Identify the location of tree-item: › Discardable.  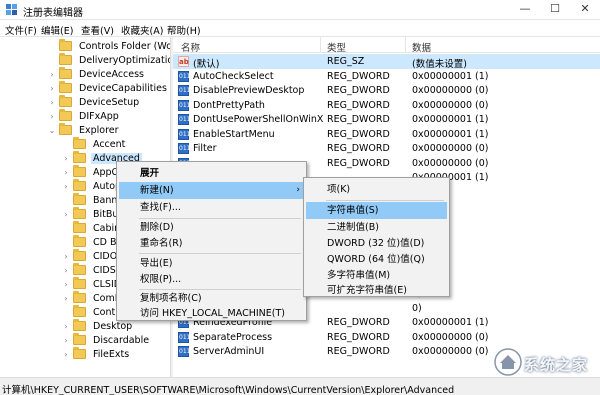
(106, 340).